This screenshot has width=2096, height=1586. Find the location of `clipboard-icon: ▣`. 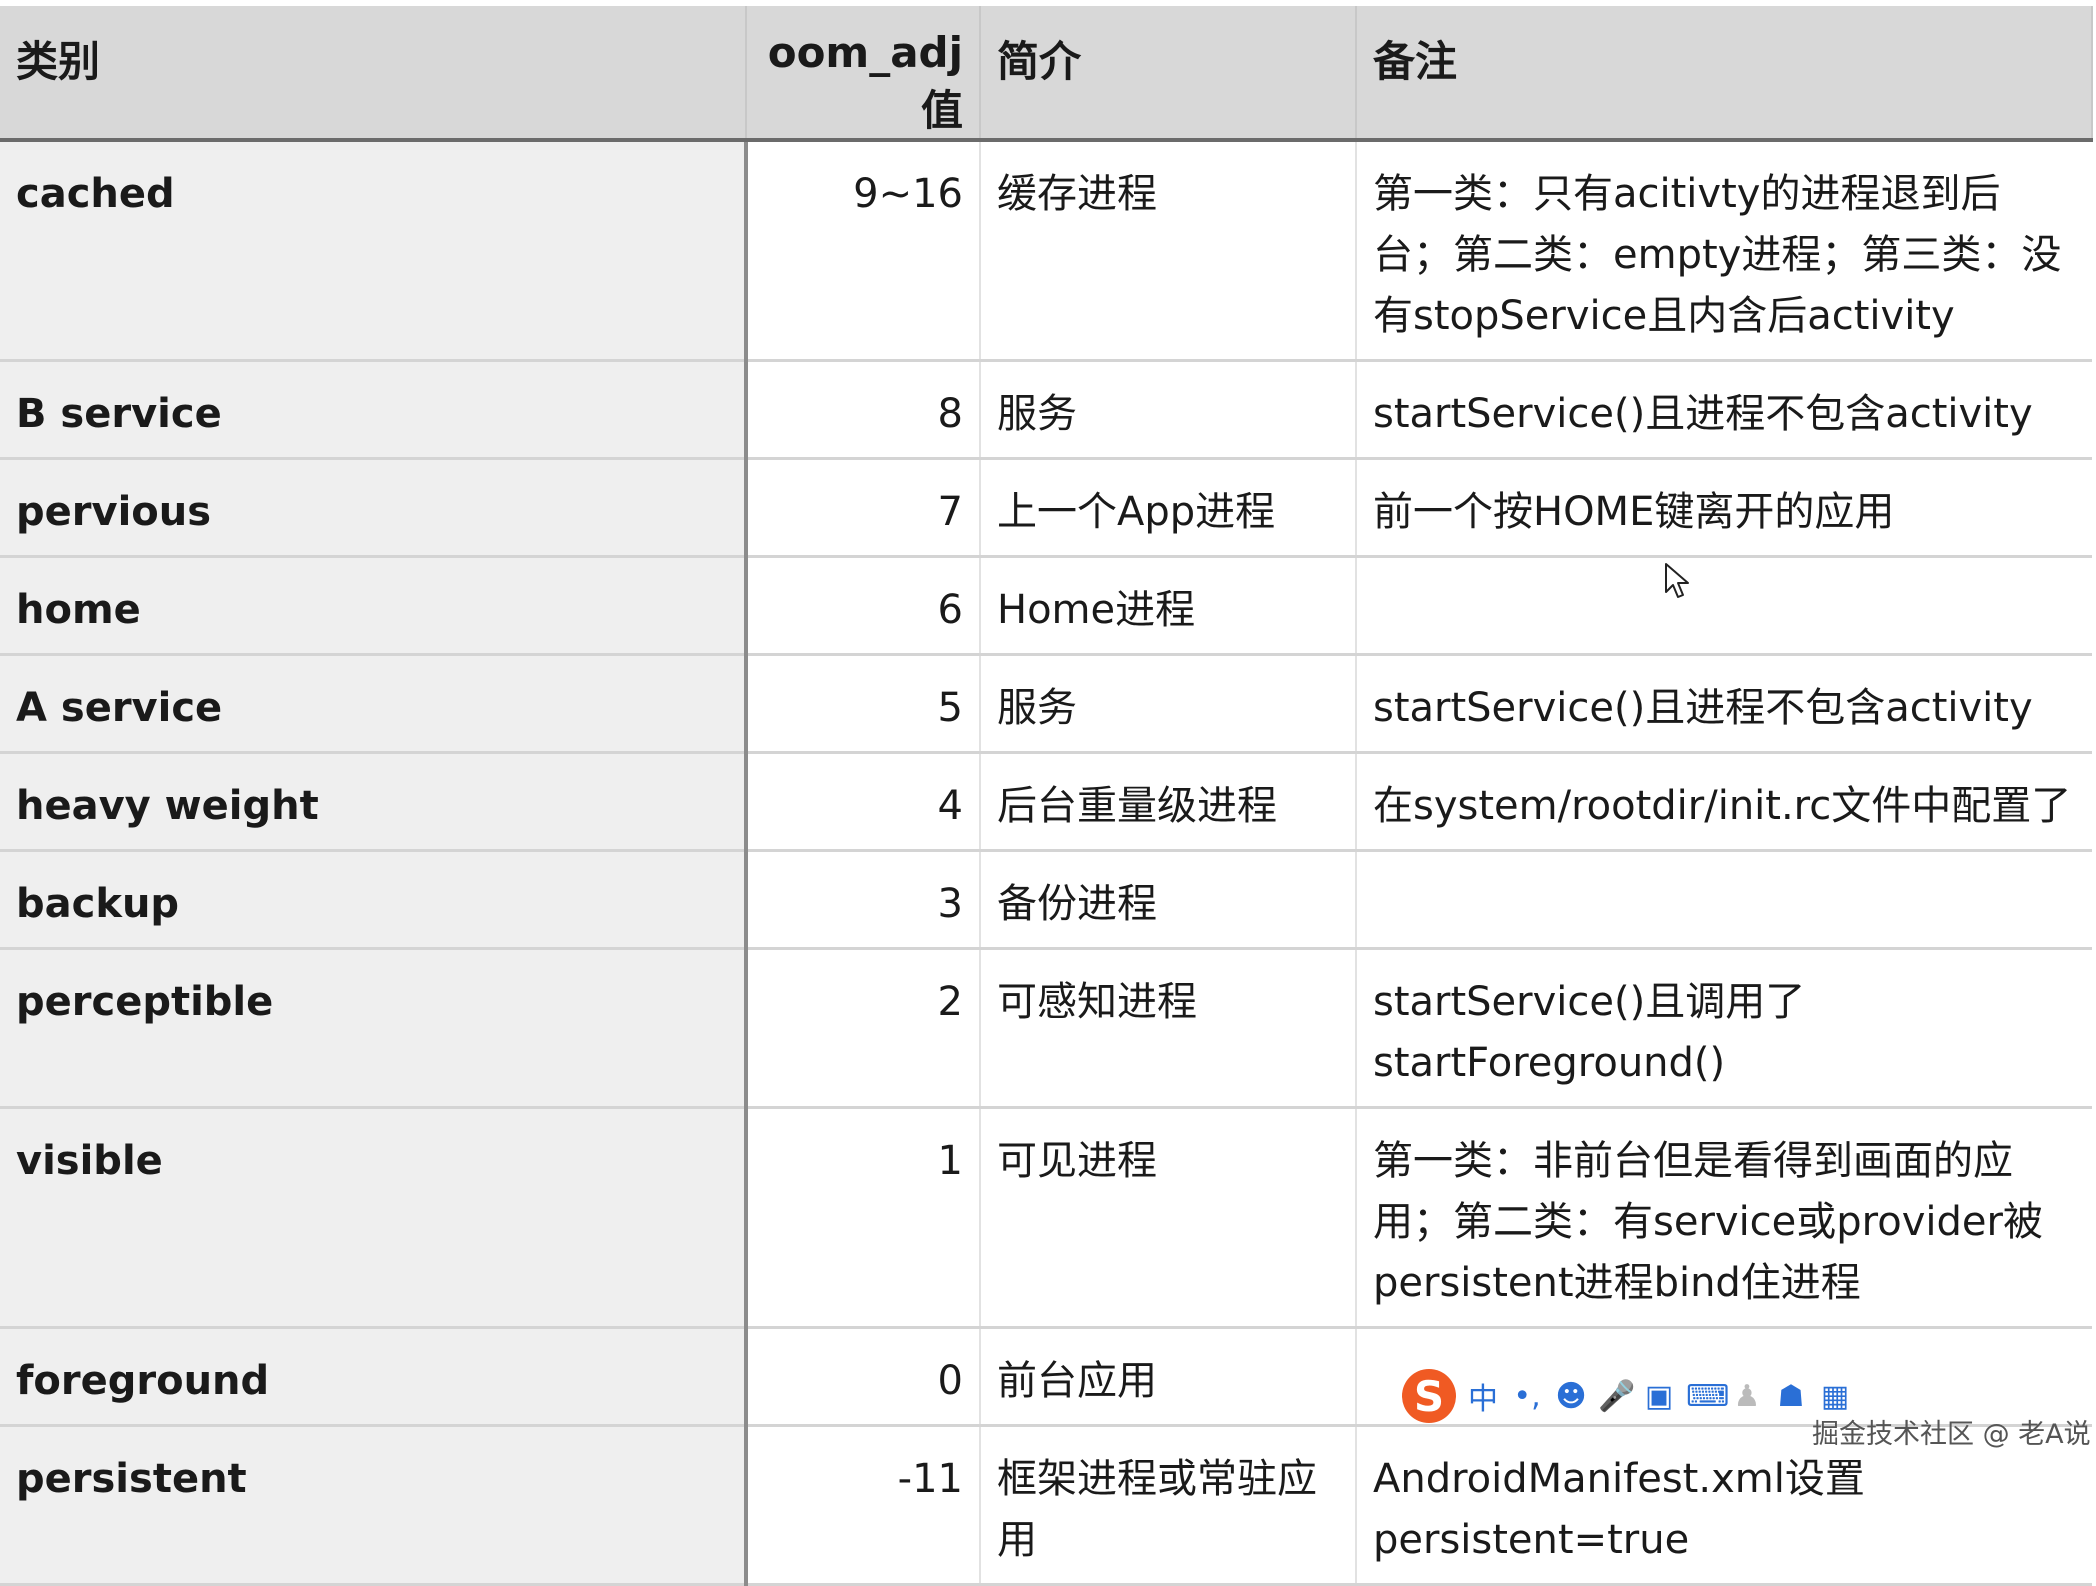

clipboard-icon: ▣ is located at coordinates (1659, 1396).